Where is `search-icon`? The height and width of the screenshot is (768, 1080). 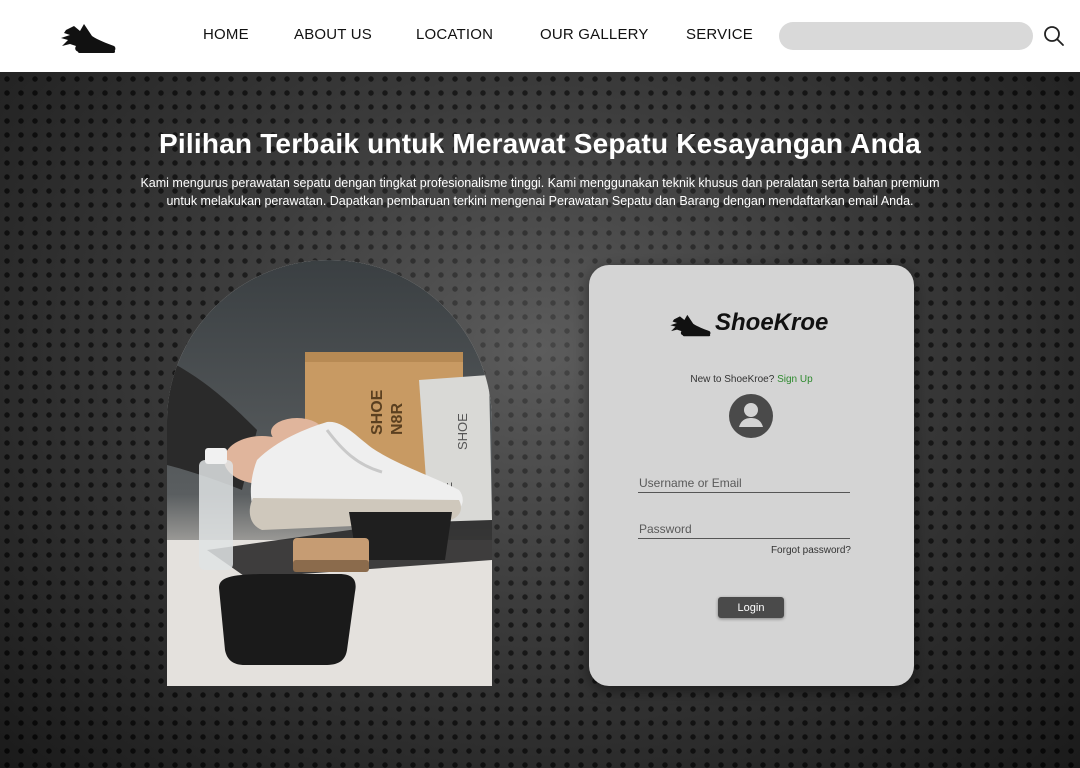
search-icon is located at coordinates (1054, 36).